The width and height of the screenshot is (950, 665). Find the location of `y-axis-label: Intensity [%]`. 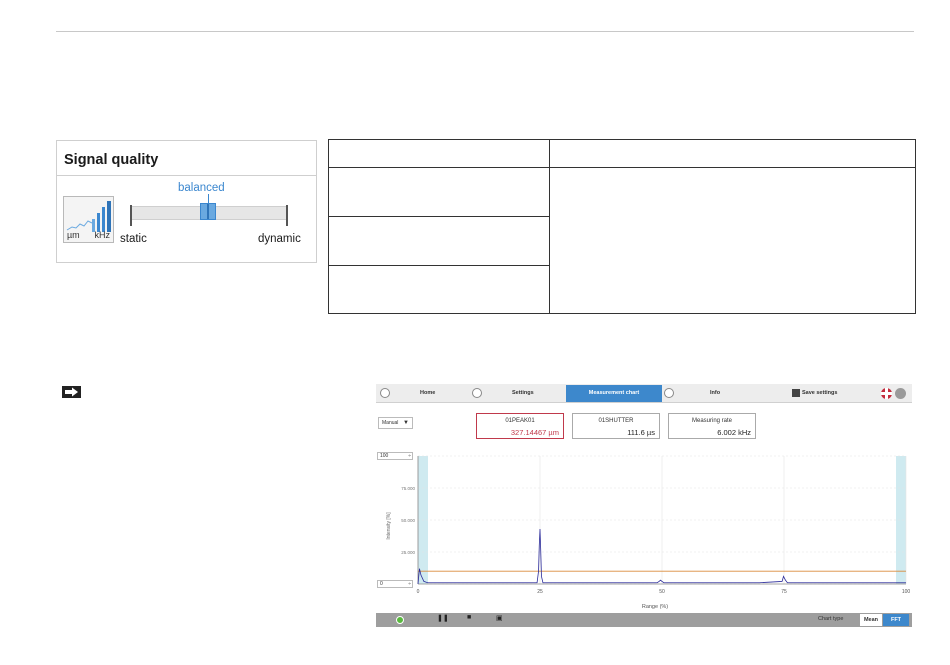

y-axis-label: Intensity [%] is located at coordinates (389, 526).